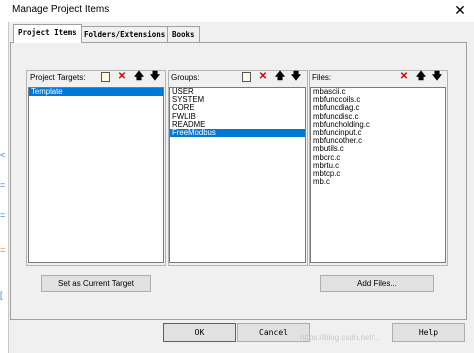 The image size is (474, 353). I want to click on set-as-current-target-button: Set as Current Target, so click(96, 283).